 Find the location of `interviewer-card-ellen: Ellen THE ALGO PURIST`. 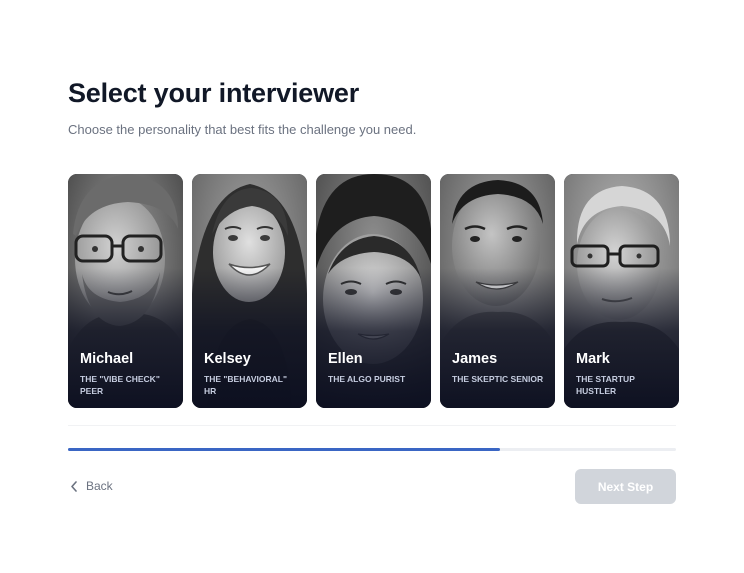

interviewer-card-ellen: Ellen THE ALGO PURIST is located at coordinates (373, 291).